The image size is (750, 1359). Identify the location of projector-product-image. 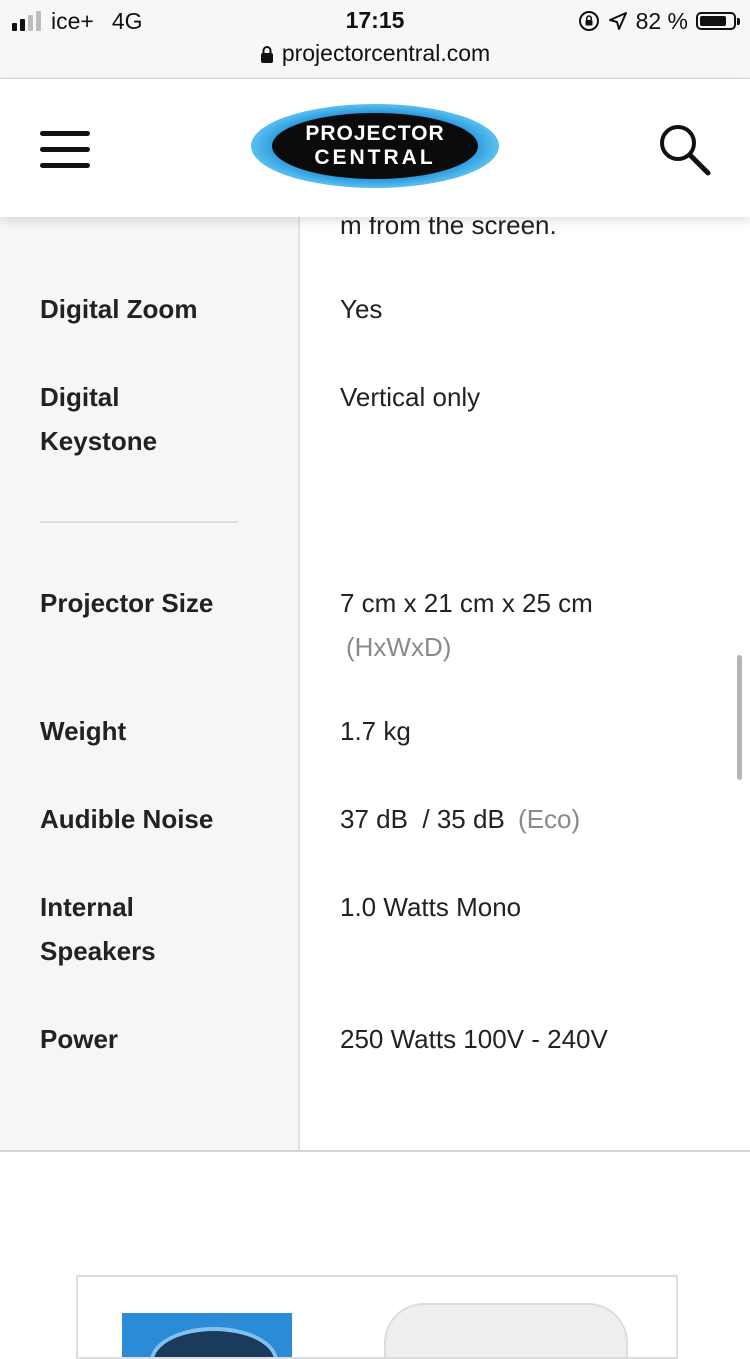
(506, 1330).